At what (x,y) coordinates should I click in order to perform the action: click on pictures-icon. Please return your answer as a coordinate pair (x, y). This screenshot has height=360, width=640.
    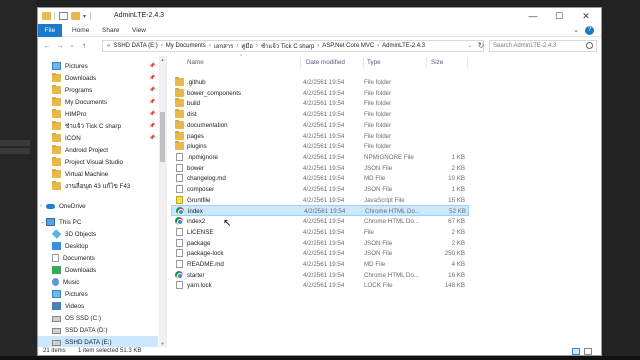
    Looking at the image, I should click on (56, 294).